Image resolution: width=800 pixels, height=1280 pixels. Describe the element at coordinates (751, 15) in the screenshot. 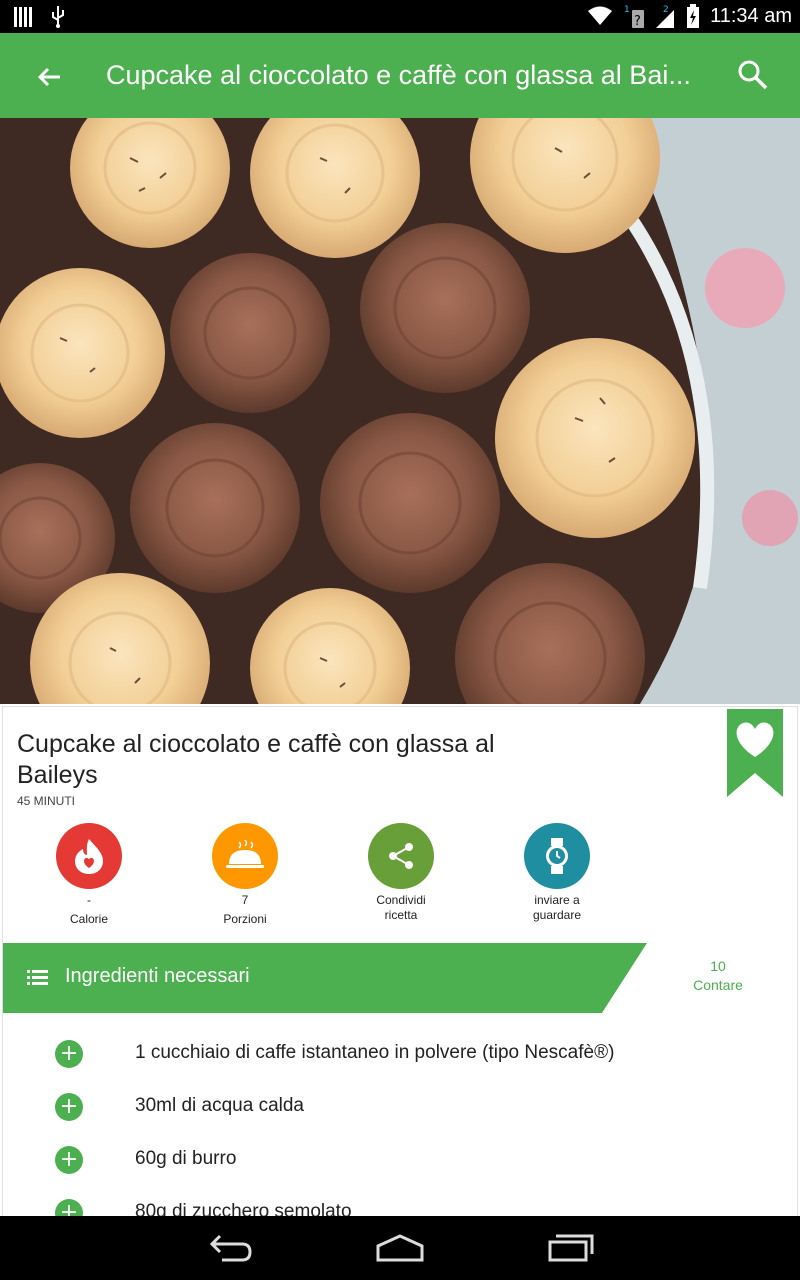

I see `status-time: 11:34 am` at that location.